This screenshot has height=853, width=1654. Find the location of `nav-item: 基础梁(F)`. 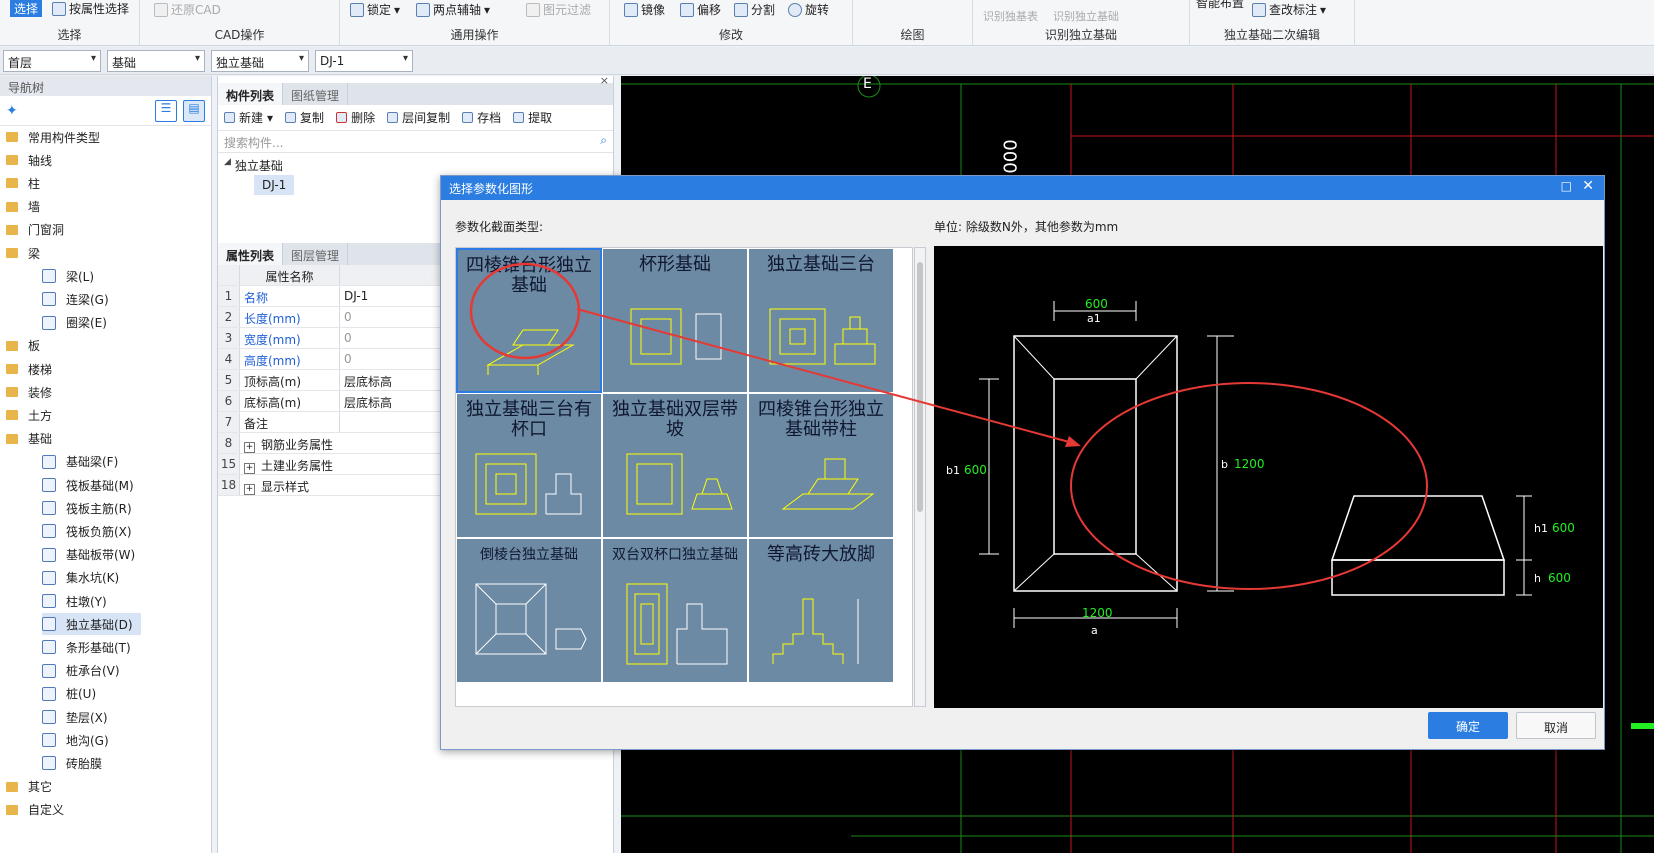

nav-item: 基础梁(F) is located at coordinates (80, 462).